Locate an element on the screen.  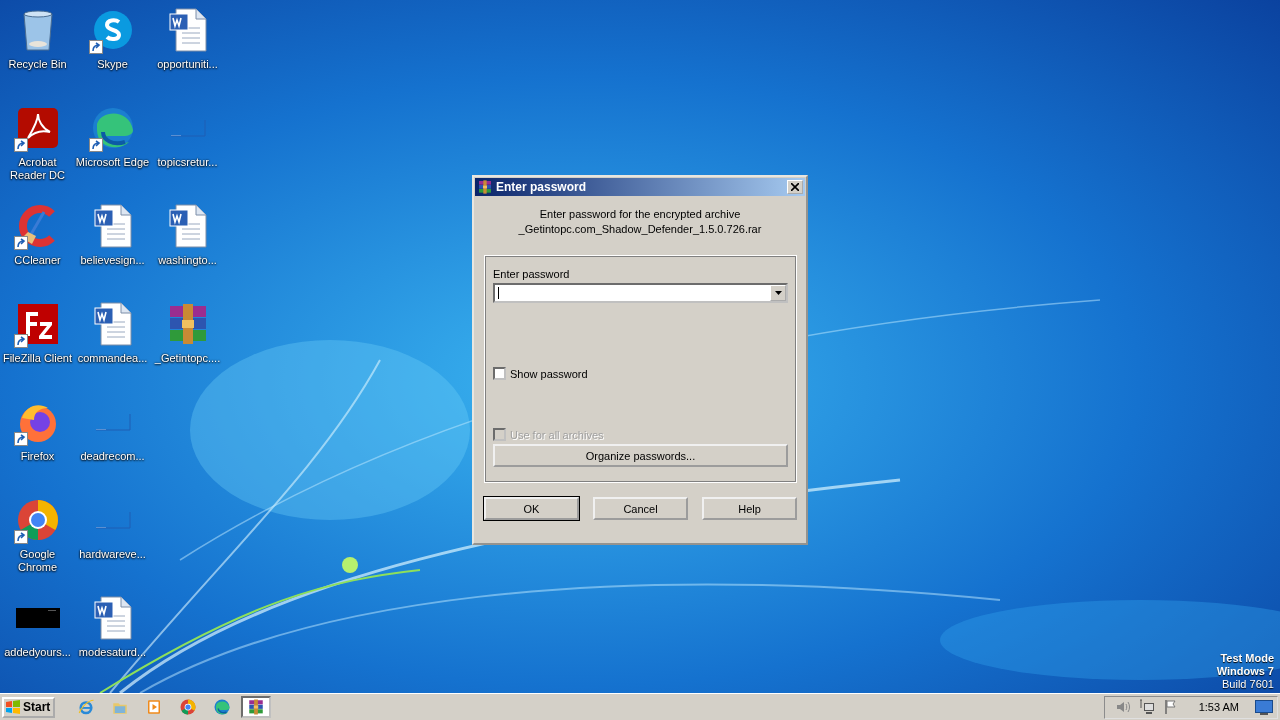
desktop-icon-label: Microsoft Edge is located at coordinates (112, 162).